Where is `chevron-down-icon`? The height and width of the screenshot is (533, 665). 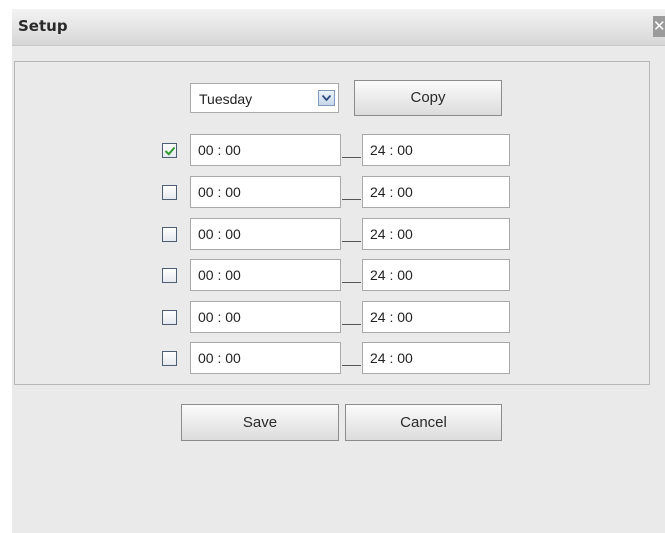 chevron-down-icon is located at coordinates (326, 98).